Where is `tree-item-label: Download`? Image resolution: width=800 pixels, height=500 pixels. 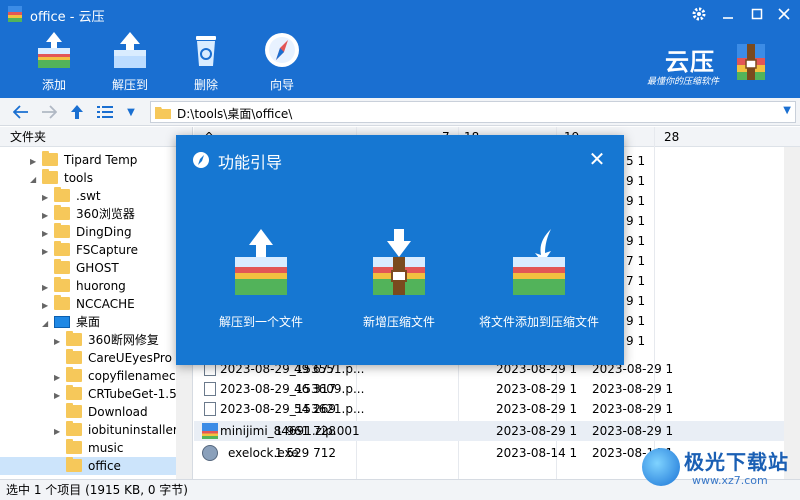 tree-item-label: Download is located at coordinates (118, 412).